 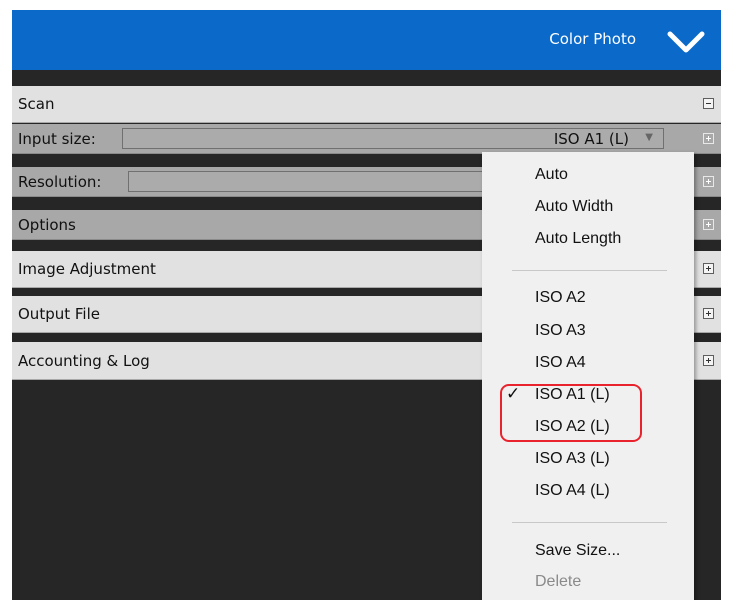 I want to click on input-size-label: Input size:, so click(x=57, y=138).